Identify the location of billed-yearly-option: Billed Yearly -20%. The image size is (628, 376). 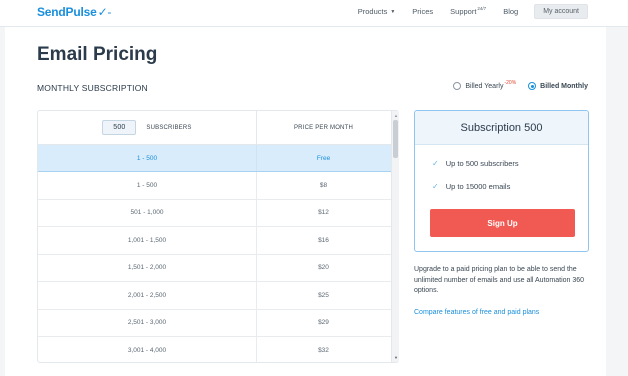
(485, 85).